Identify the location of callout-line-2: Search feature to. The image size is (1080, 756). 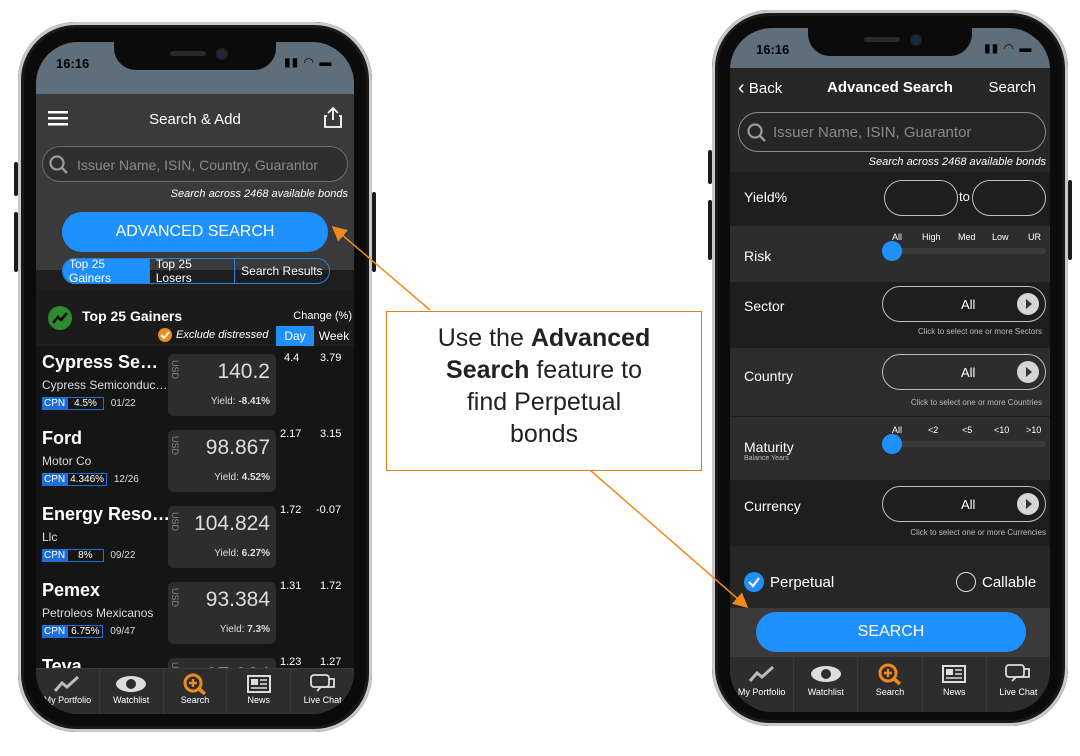
(544, 370).